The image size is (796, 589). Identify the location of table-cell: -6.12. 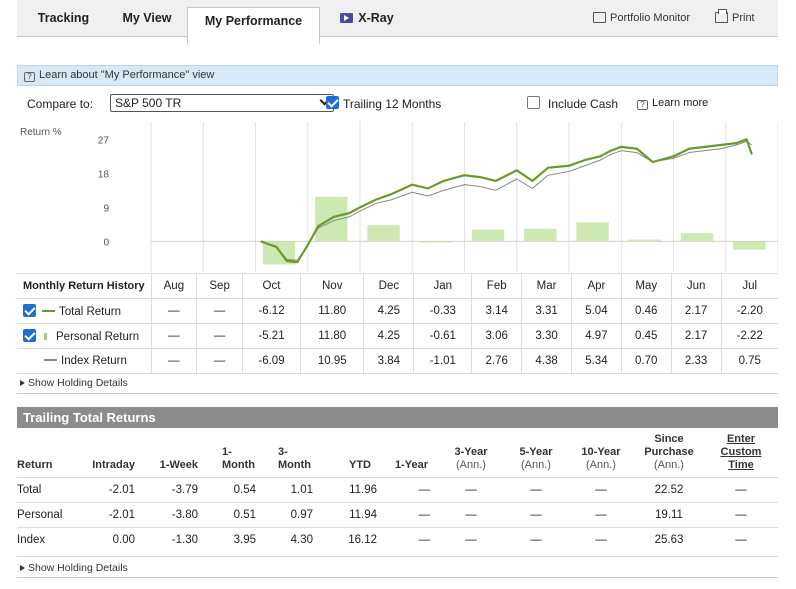
(271, 311).